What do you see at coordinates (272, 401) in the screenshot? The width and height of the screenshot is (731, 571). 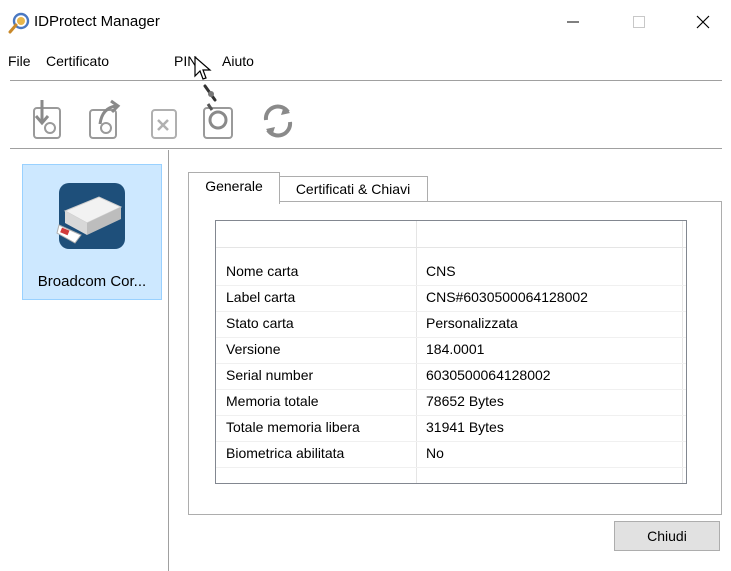 I see `property-name: Memoria totale` at bounding box center [272, 401].